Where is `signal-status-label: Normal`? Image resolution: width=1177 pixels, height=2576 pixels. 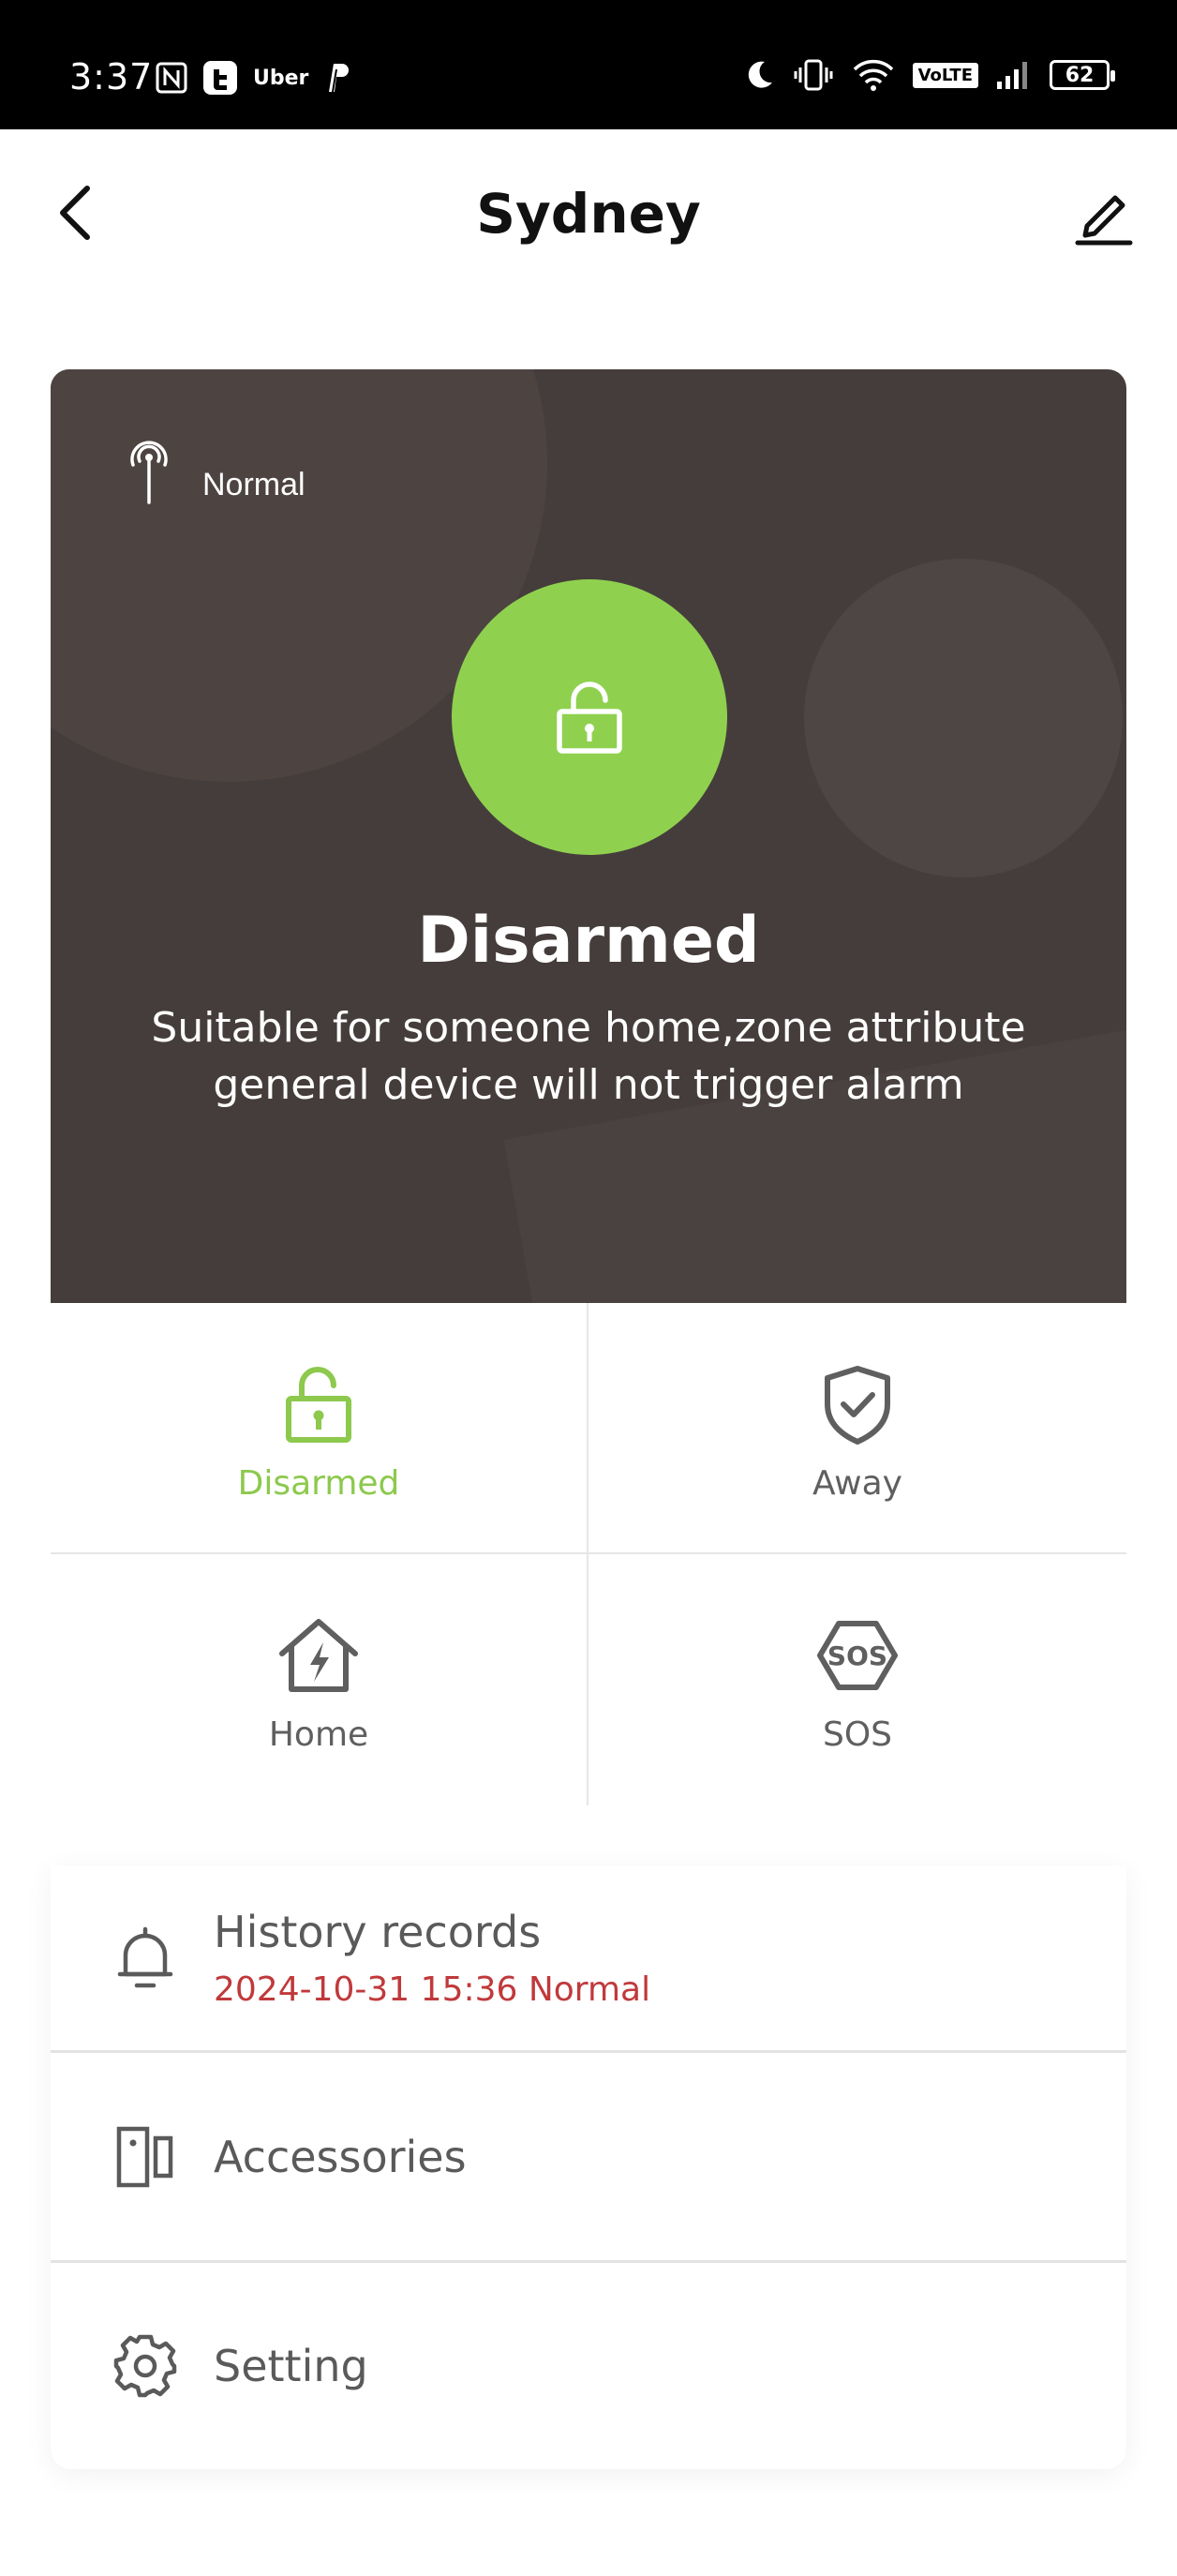 signal-status-label: Normal is located at coordinates (253, 485).